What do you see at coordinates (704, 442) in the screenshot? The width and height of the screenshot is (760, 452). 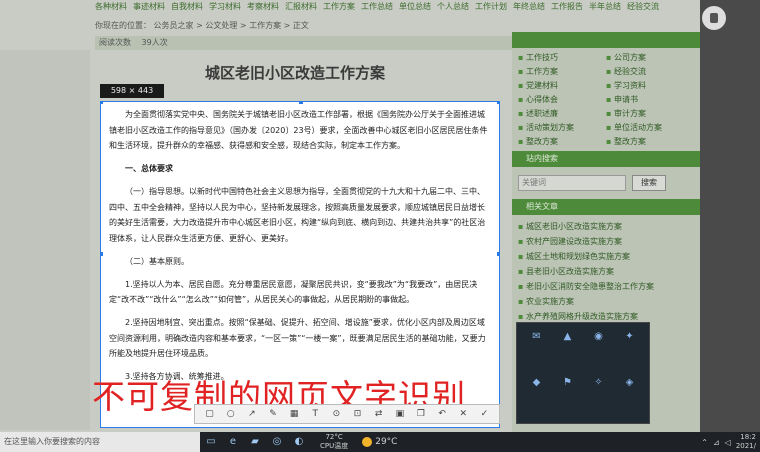 I see `chevron-up-icon: ⌃` at bounding box center [704, 442].